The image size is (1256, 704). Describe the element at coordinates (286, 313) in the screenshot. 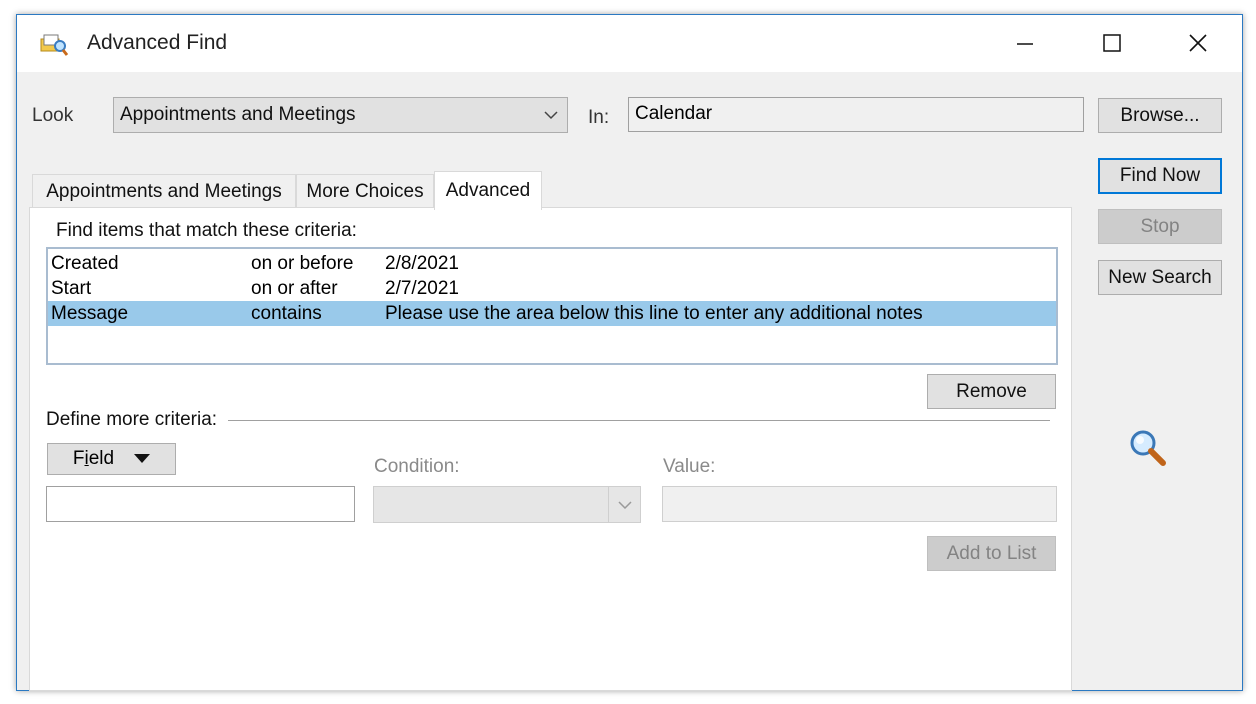

I see `criteria-condition: contains` at that location.